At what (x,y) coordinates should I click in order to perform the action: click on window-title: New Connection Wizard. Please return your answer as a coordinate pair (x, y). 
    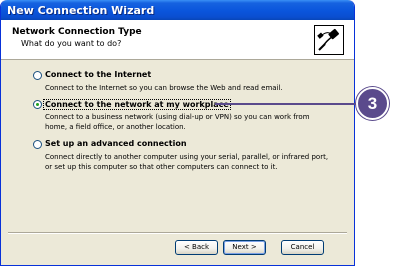
    Looking at the image, I should click on (177, 10).